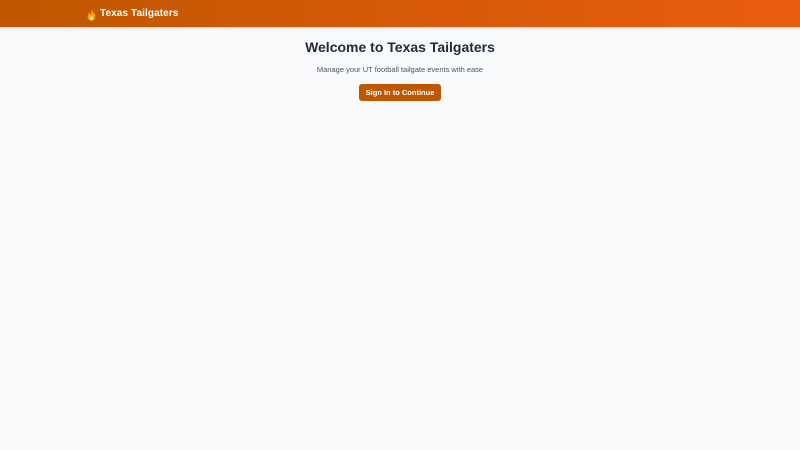 The width and height of the screenshot is (800, 450). What do you see at coordinates (139, 13) in the screenshot?
I see `brand-label: Texas Tailgaters` at bounding box center [139, 13].